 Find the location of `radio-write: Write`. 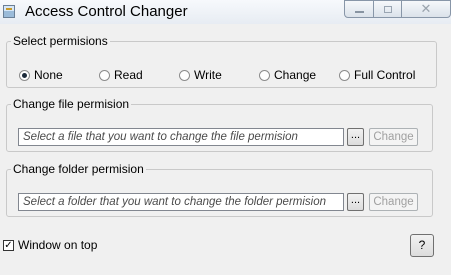

radio-write: Write is located at coordinates (200, 75).